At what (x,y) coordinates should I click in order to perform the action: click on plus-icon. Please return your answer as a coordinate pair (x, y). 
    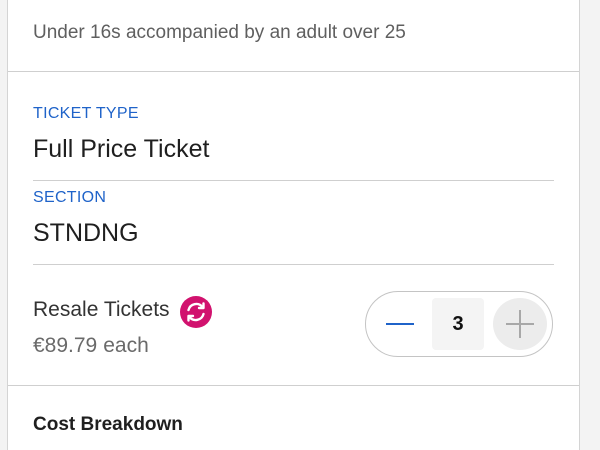
    Looking at the image, I should click on (520, 324).